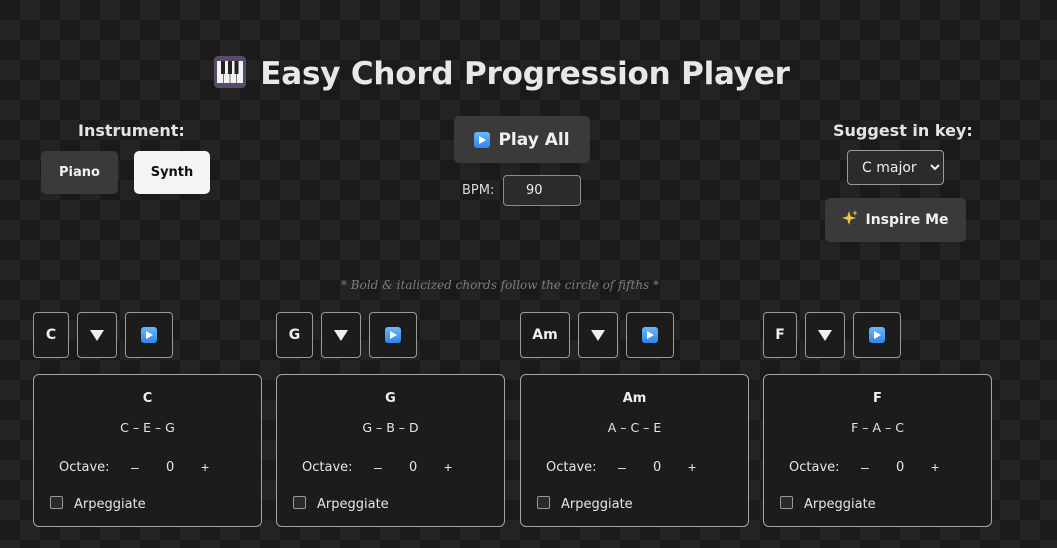 The width and height of the screenshot is (1057, 548). I want to click on chord-card: F F – A – C Octave: – 0 + Arpeggiate, so click(877, 450).